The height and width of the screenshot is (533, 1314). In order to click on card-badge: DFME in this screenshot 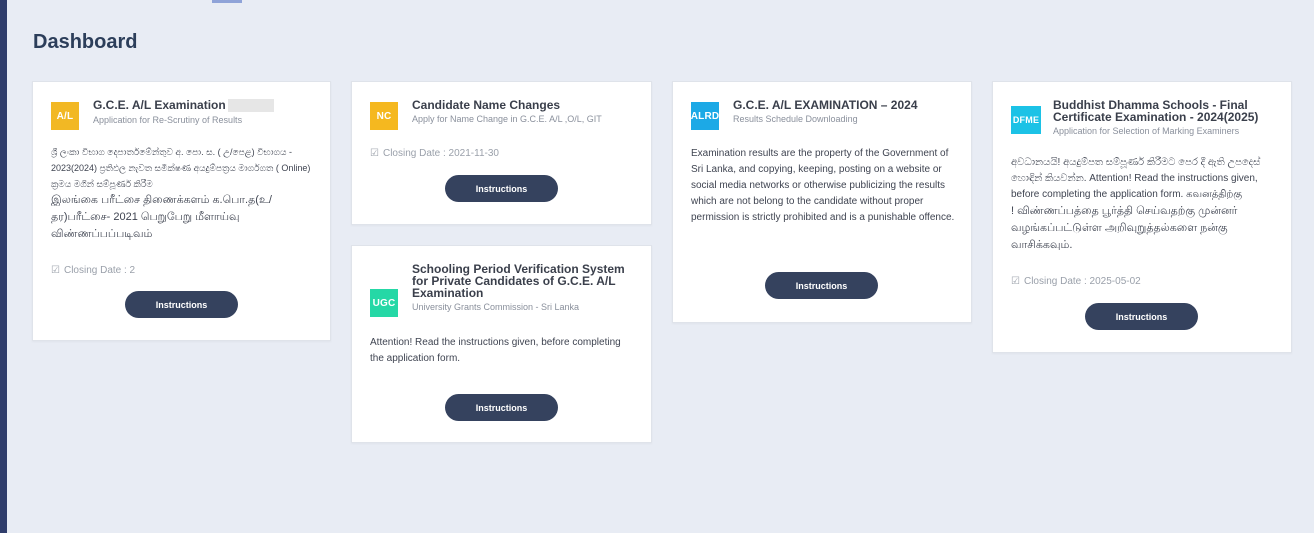, I will do `click(1026, 120)`.